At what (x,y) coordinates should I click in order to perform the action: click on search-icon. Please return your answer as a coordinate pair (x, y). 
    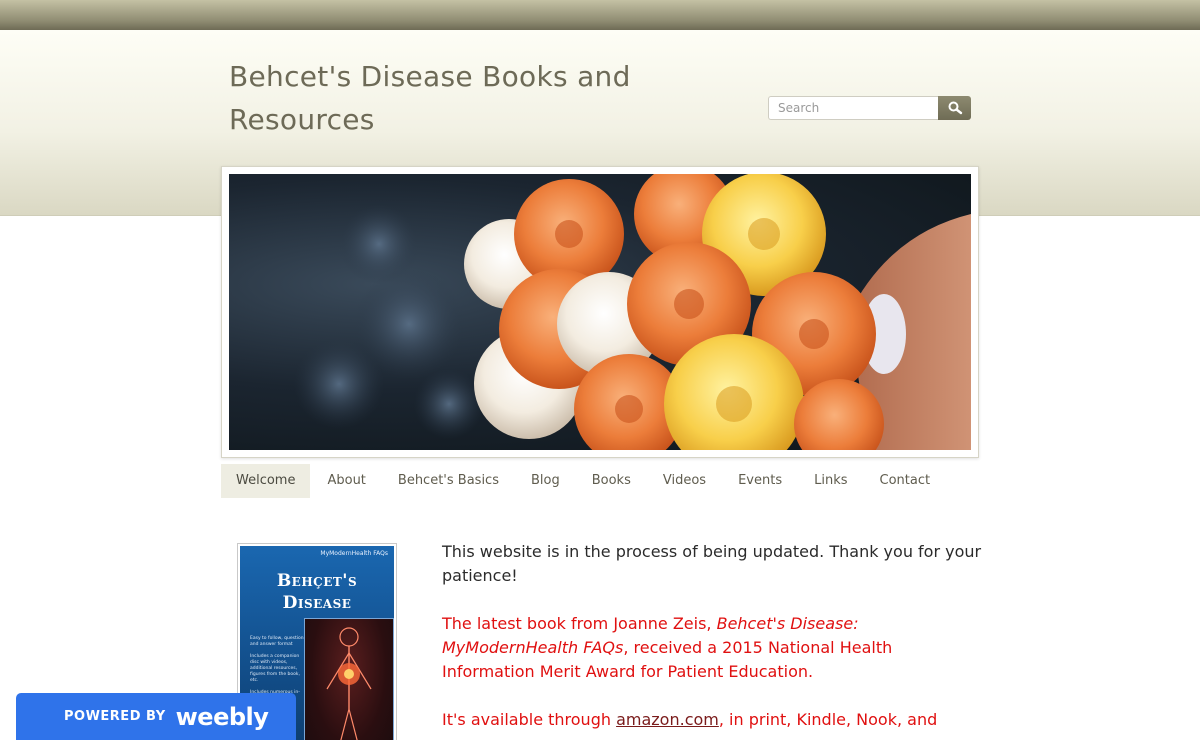
    Looking at the image, I should click on (955, 108).